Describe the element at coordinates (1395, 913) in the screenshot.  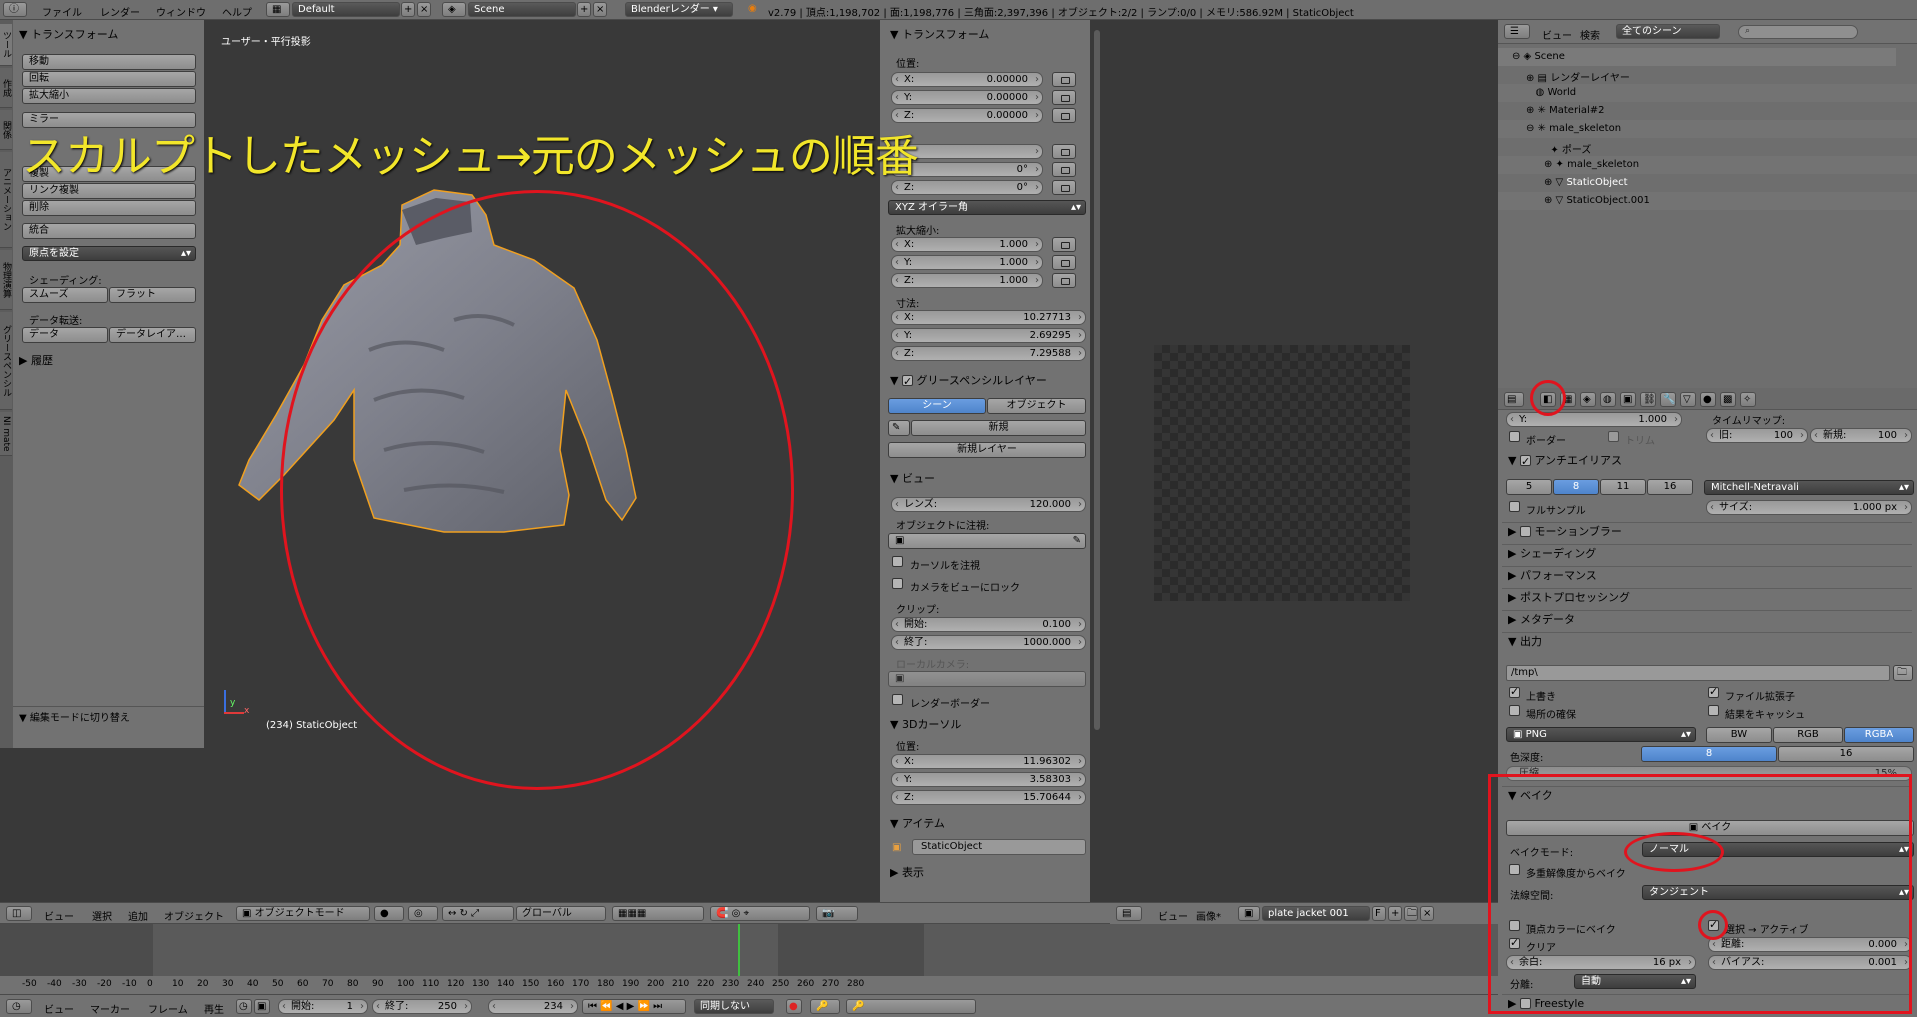
I see `image-new-button: +` at that location.